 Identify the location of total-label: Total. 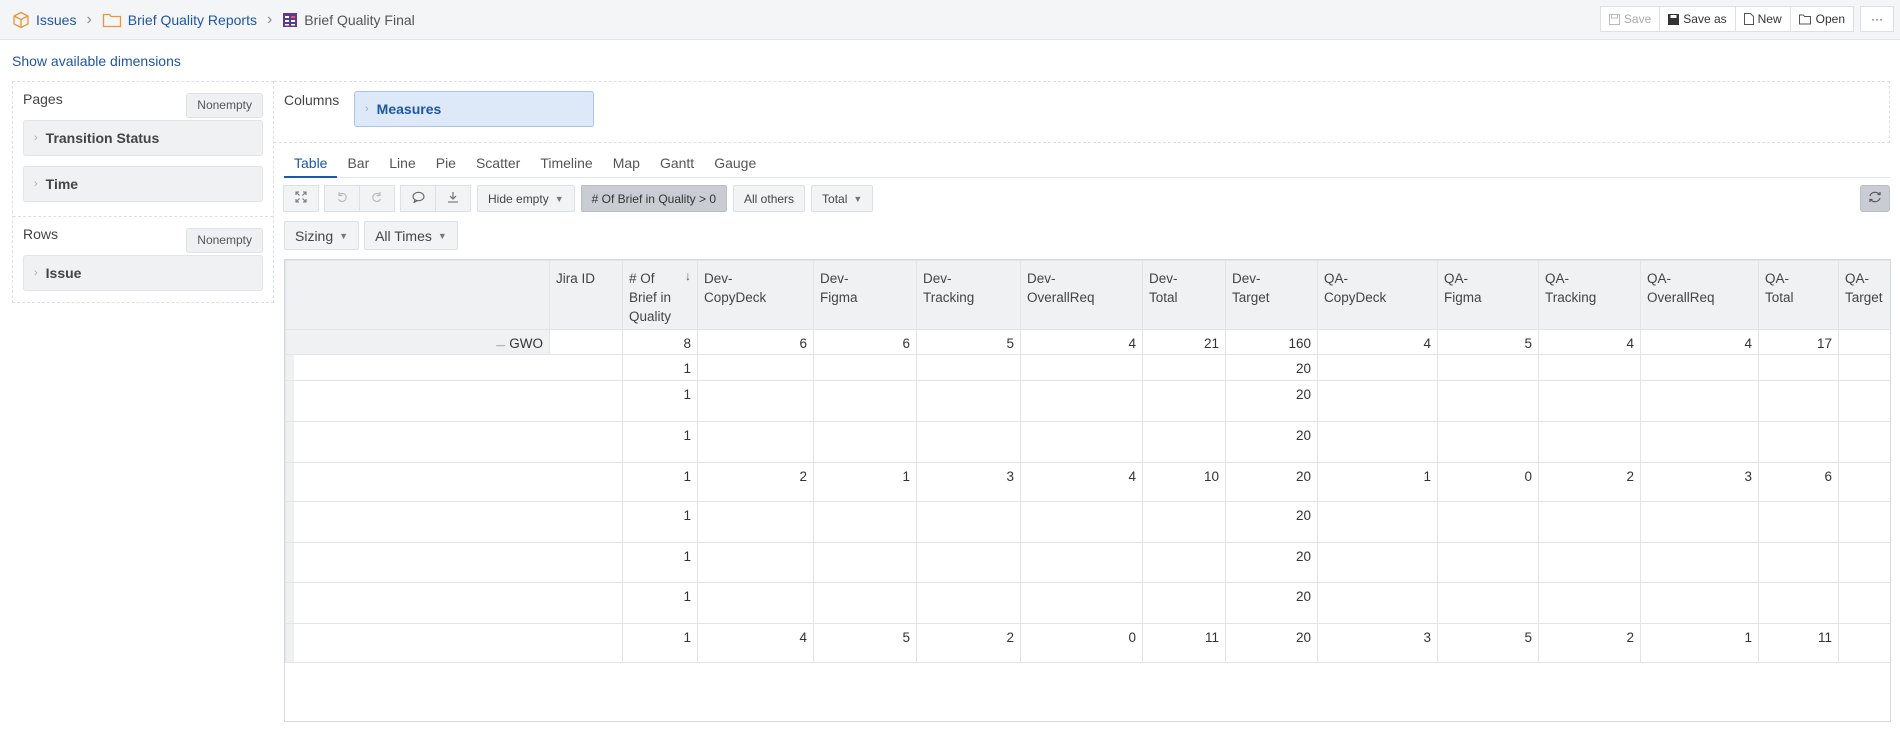
(835, 198).